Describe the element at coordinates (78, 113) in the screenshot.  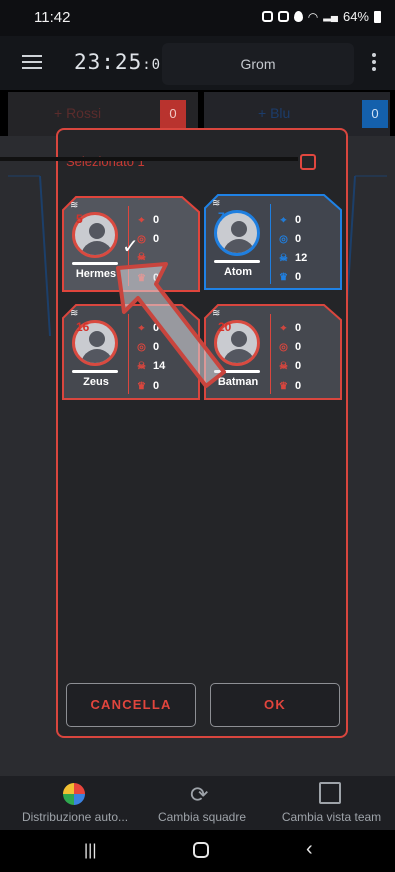
I see `team-red-label: + Rossi` at that location.